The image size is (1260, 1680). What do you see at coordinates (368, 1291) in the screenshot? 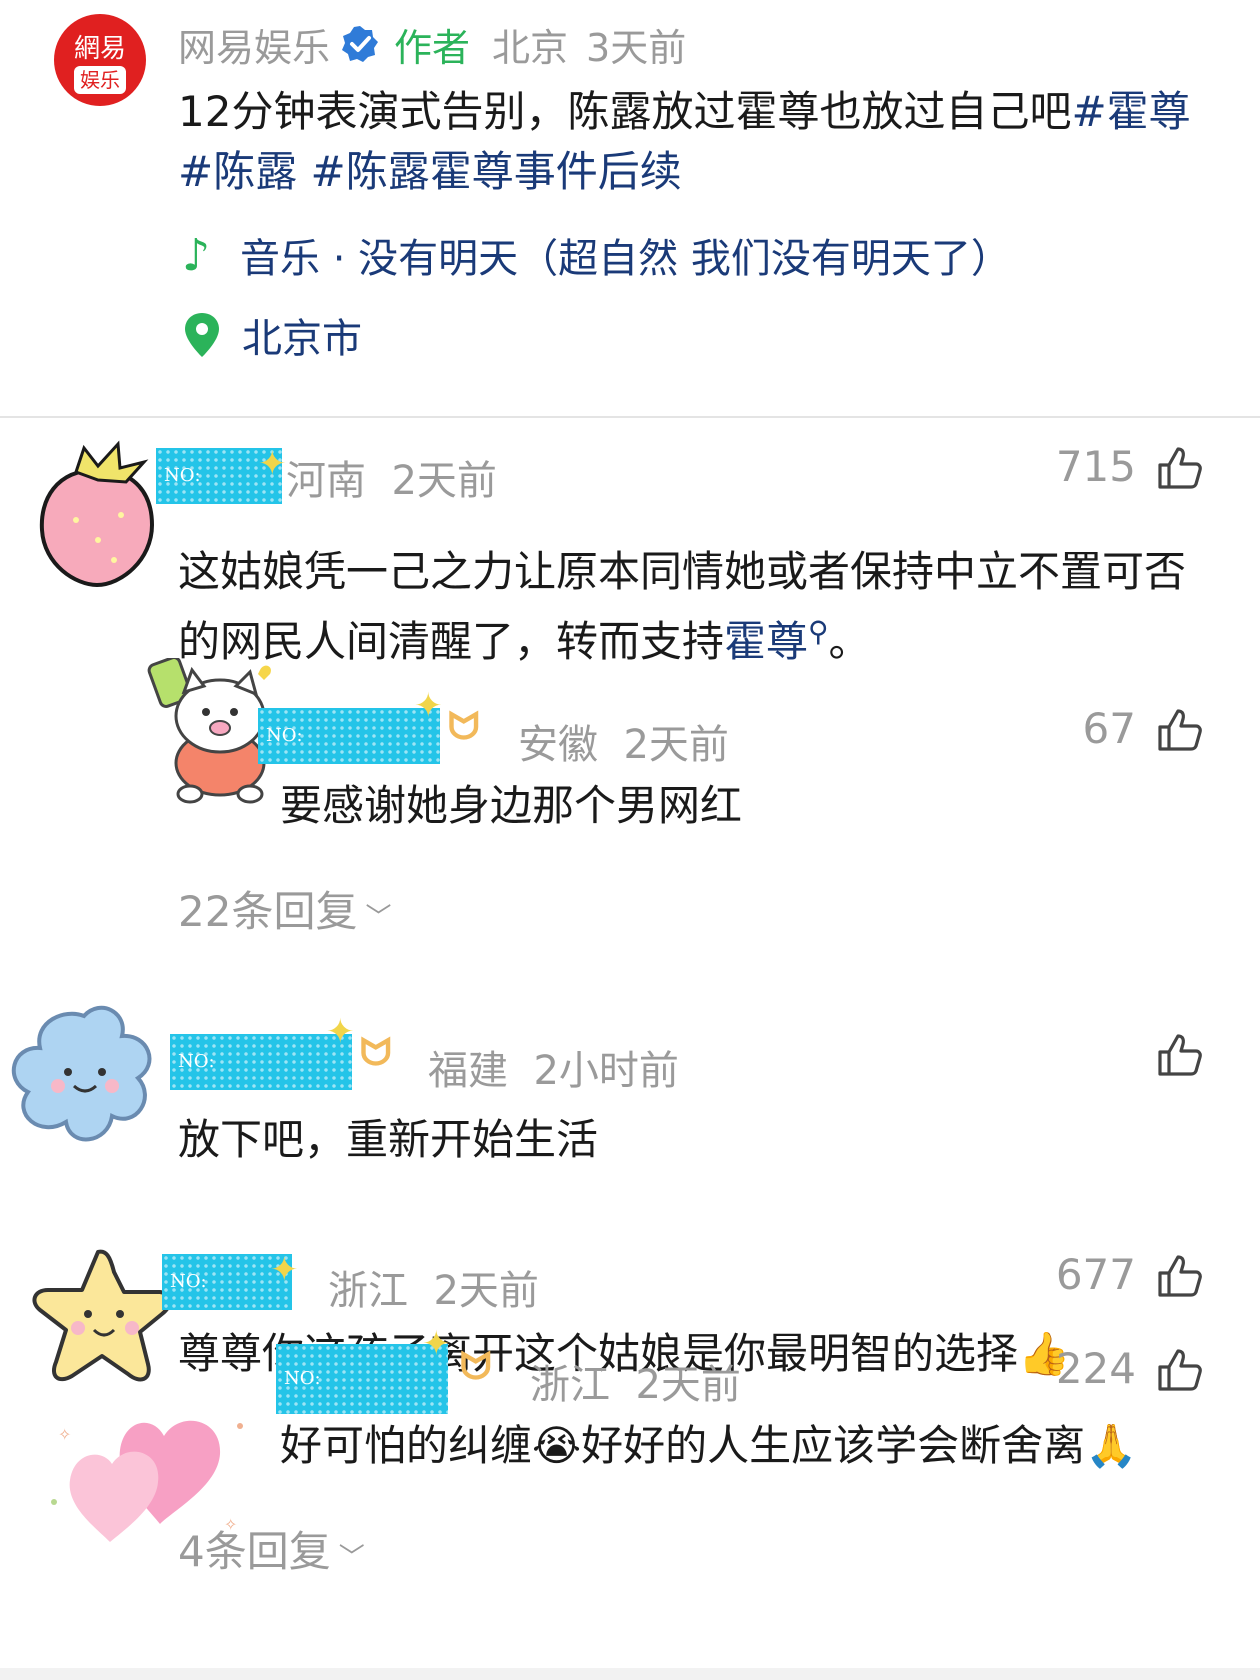
I see `comment-region: 浙江` at bounding box center [368, 1291].